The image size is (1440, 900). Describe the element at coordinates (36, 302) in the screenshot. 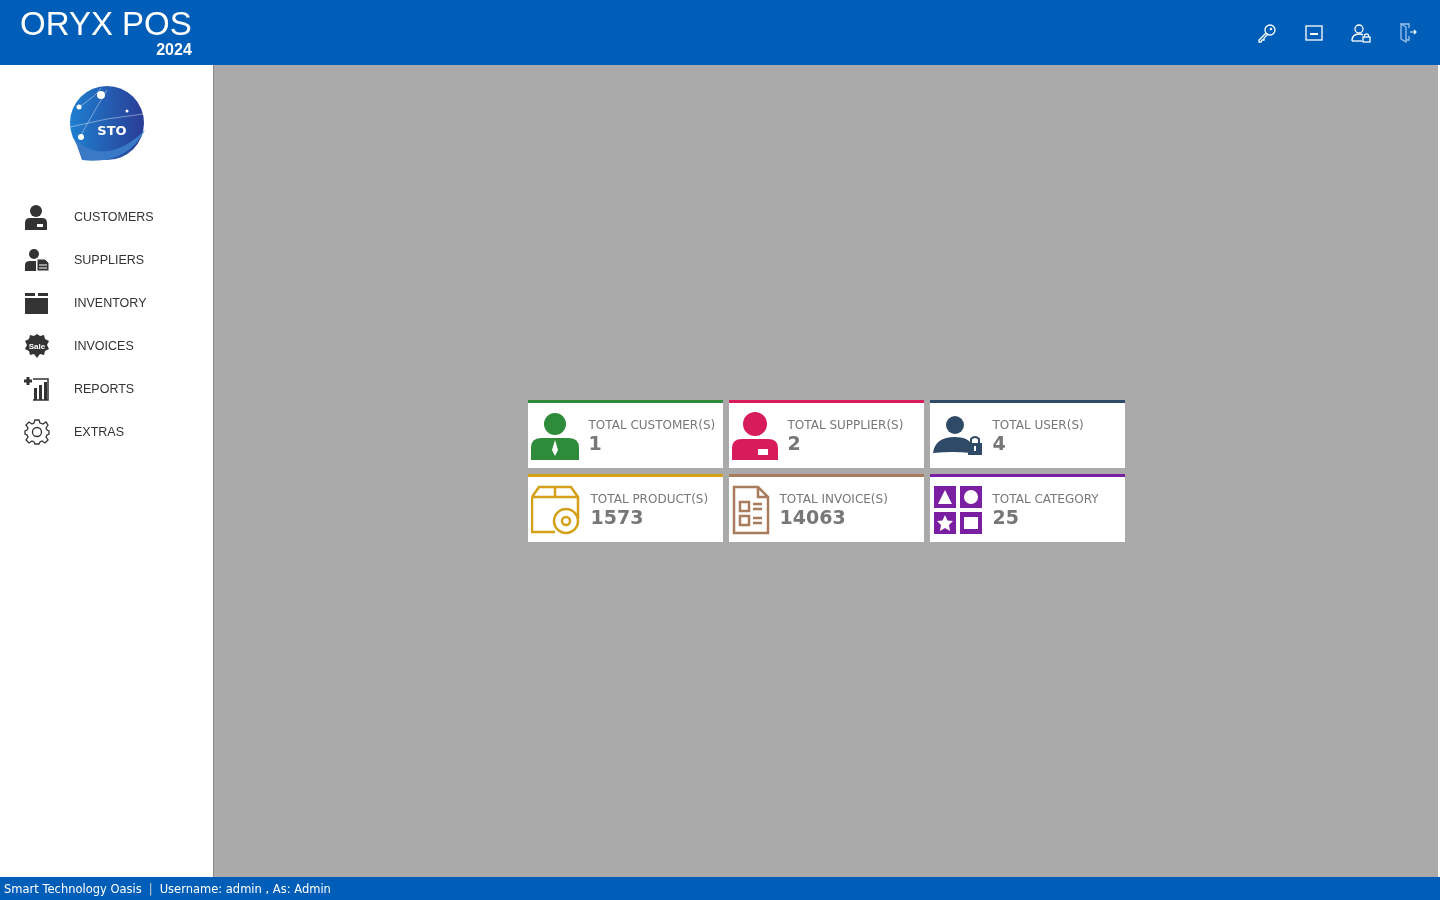

I see `box-icon` at that location.